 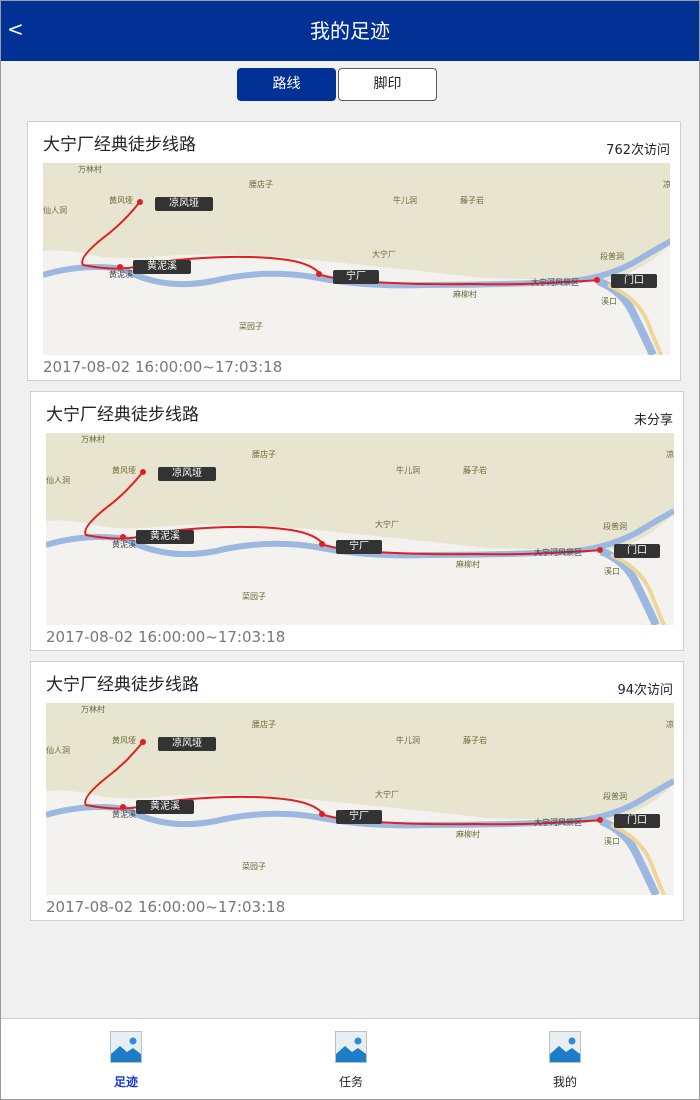 I want to click on tab-tasks: 任务, so click(x=351, y=1060).